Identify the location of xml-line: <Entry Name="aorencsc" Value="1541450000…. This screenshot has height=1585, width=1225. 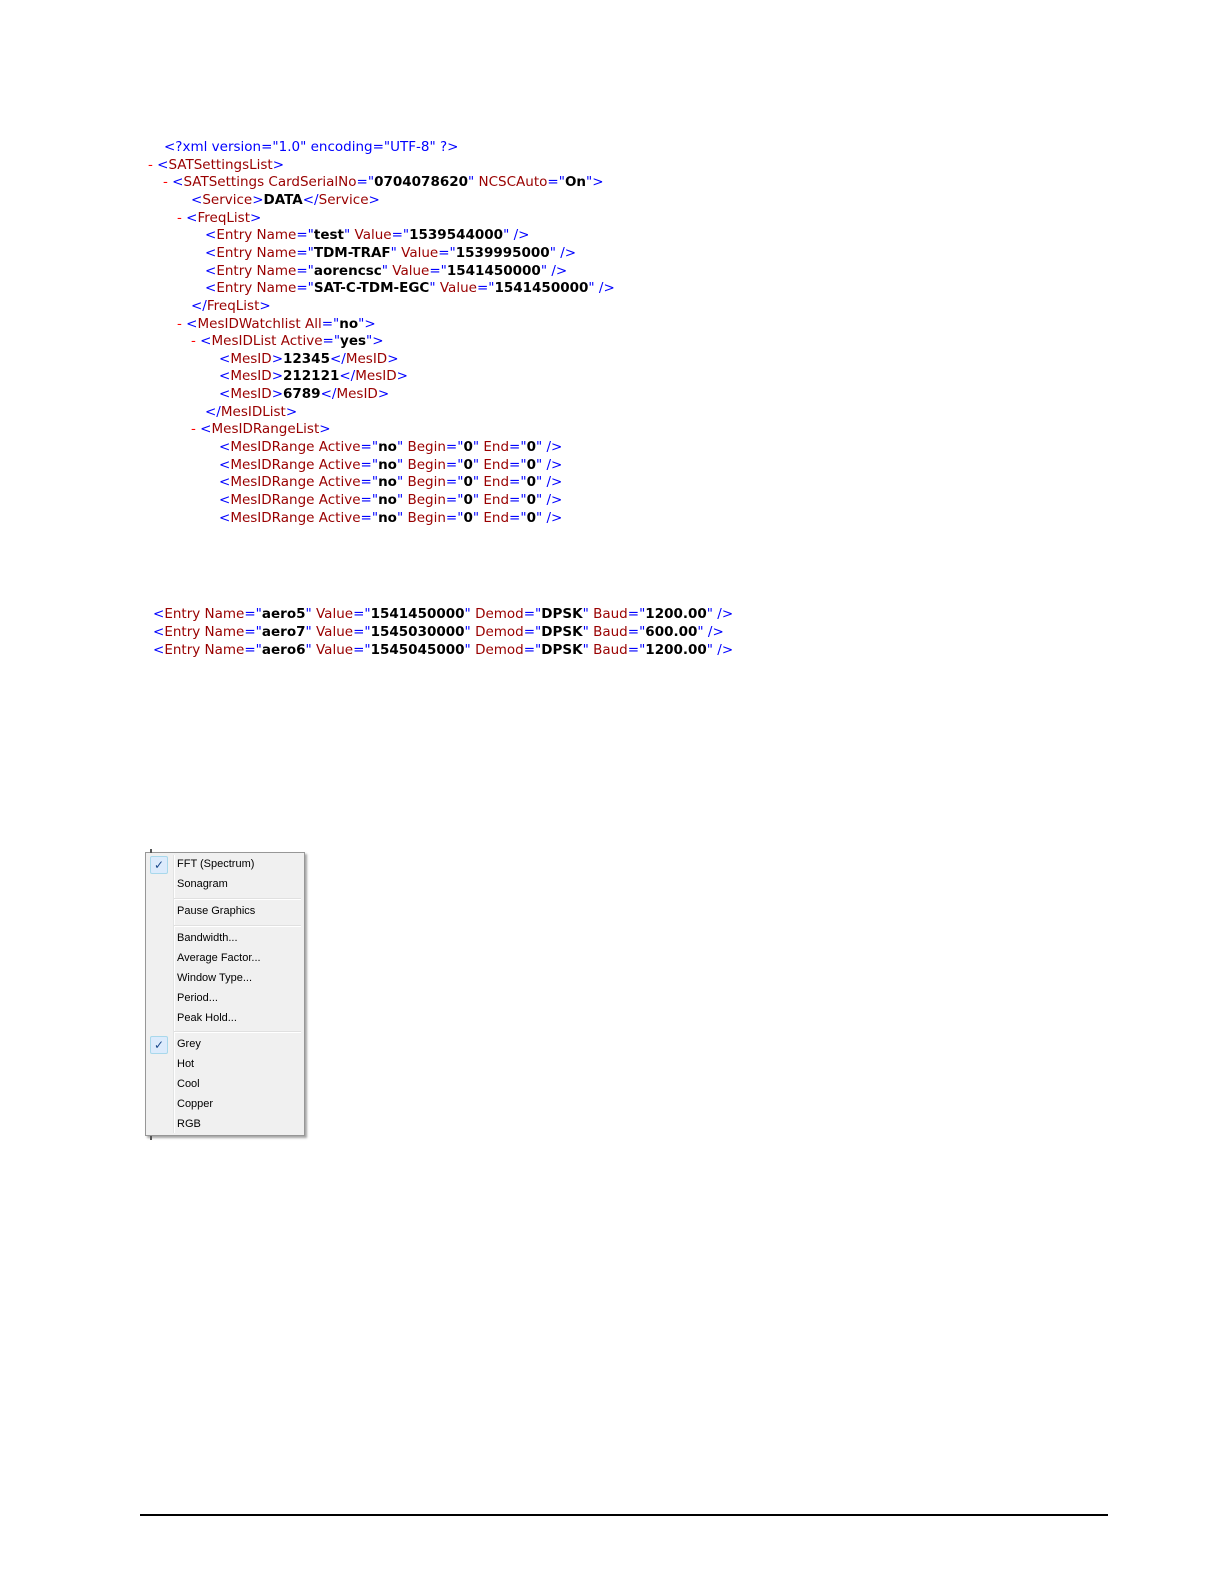
(386, 271).